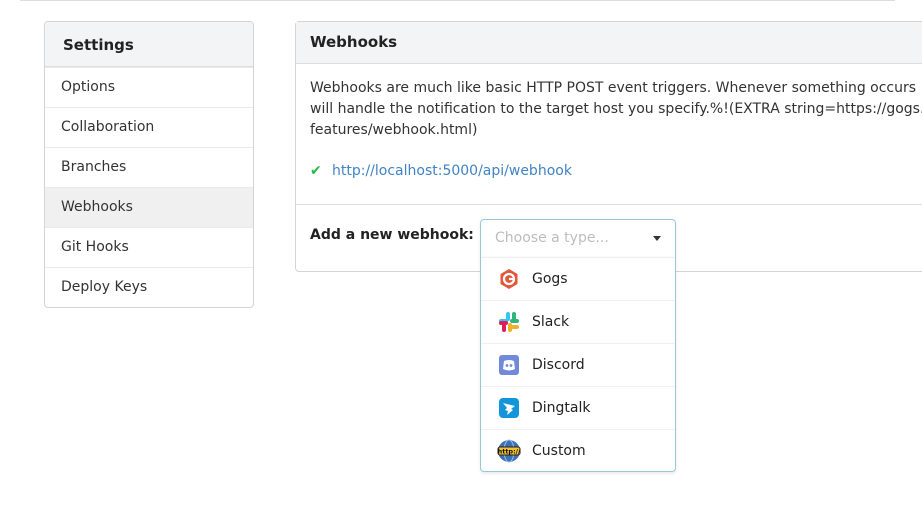  Describe the element at coordinates (149, 247) in the screenshot. I see `sidebar-item-git-hooks: Git Hooks` at that location.